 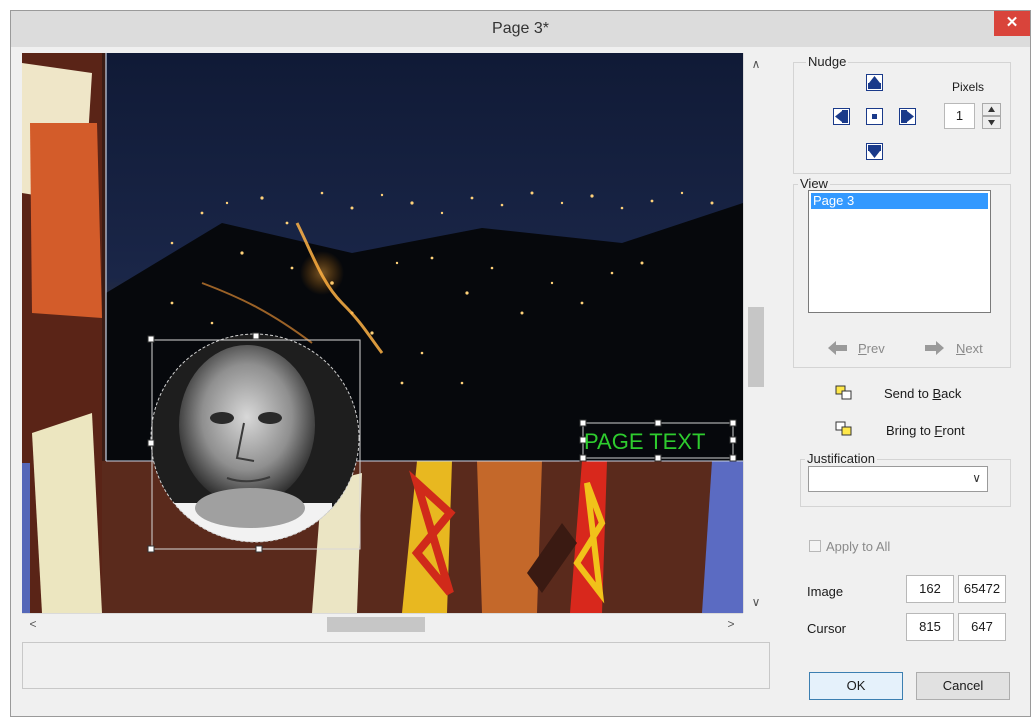 I want to click on apply-to-all-label: Apply to All, so click(x=858, y=546).